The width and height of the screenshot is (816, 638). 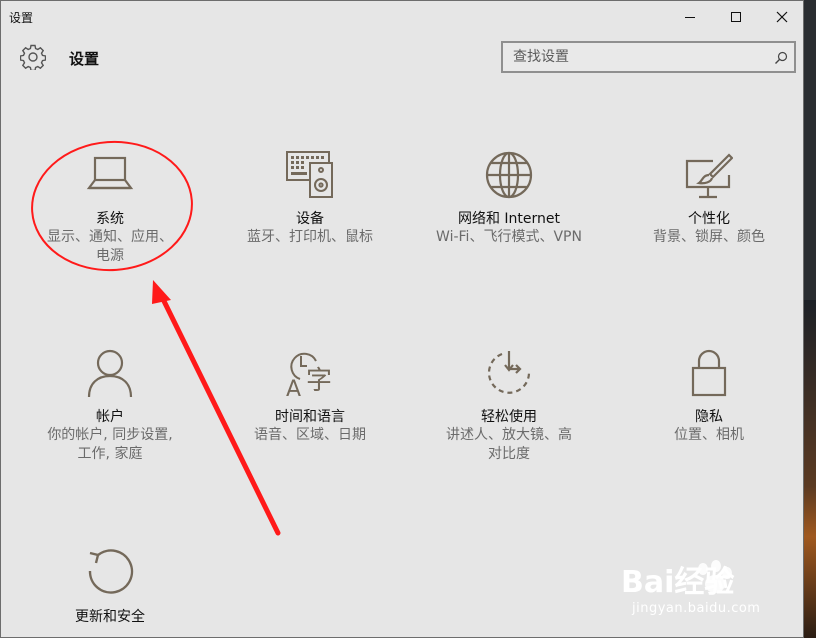 What do you see at coordinates (310, 219) in the screenshot?
I see `tile-devices-name: 设备` at bounding box center [310, 219].